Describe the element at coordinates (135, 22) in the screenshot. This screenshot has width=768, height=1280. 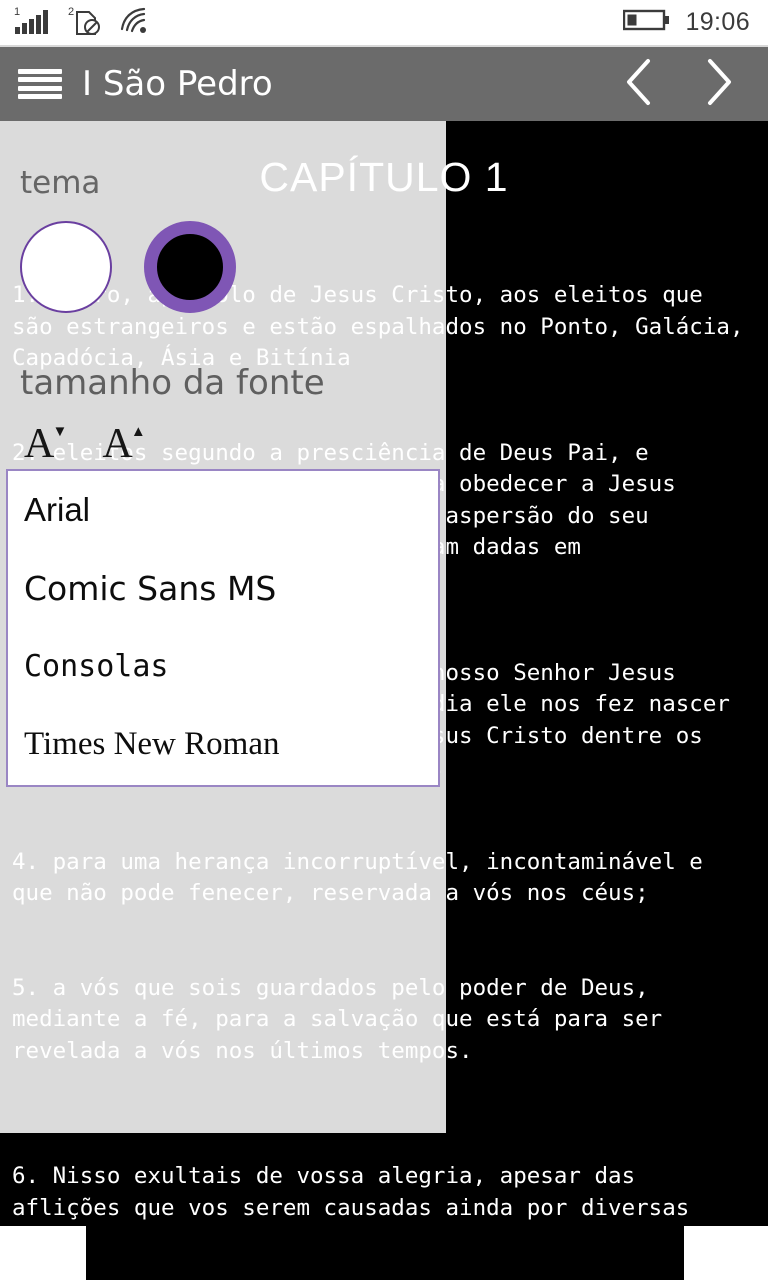
I see `wifi-icon` at that location.